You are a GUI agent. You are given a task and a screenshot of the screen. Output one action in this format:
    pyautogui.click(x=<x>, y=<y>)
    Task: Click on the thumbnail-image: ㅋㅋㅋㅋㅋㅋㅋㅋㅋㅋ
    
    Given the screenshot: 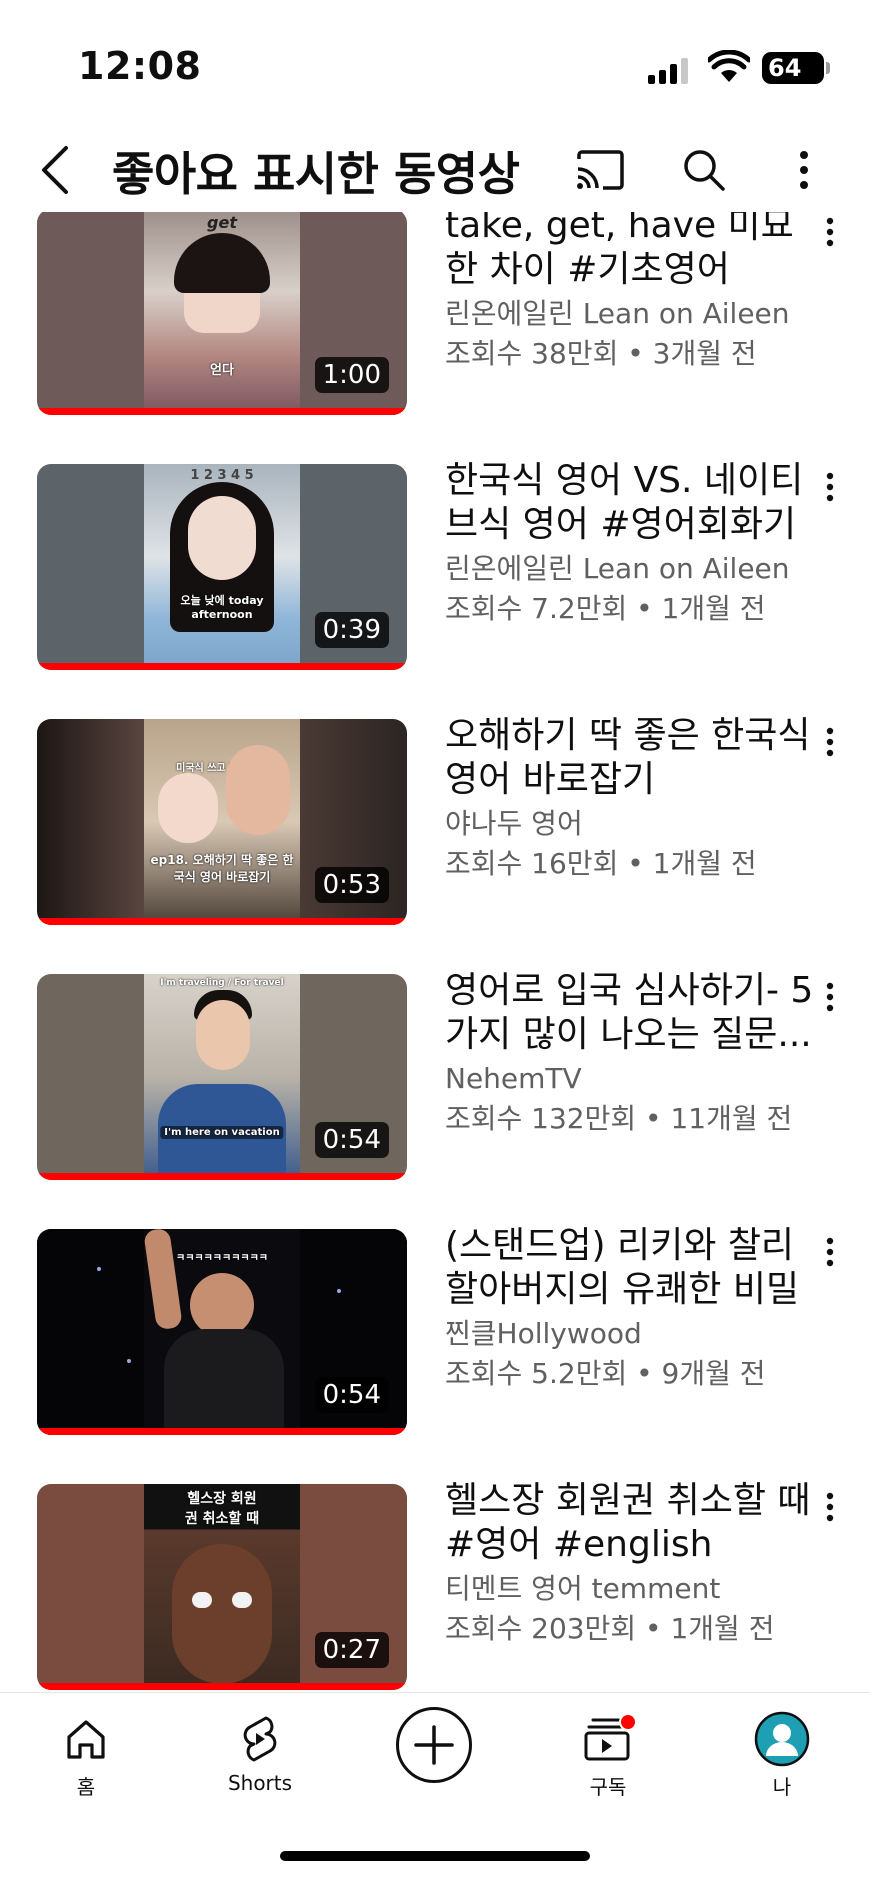 What is the action you would take?
    pyautogui.click(x=221, y=1332)
    